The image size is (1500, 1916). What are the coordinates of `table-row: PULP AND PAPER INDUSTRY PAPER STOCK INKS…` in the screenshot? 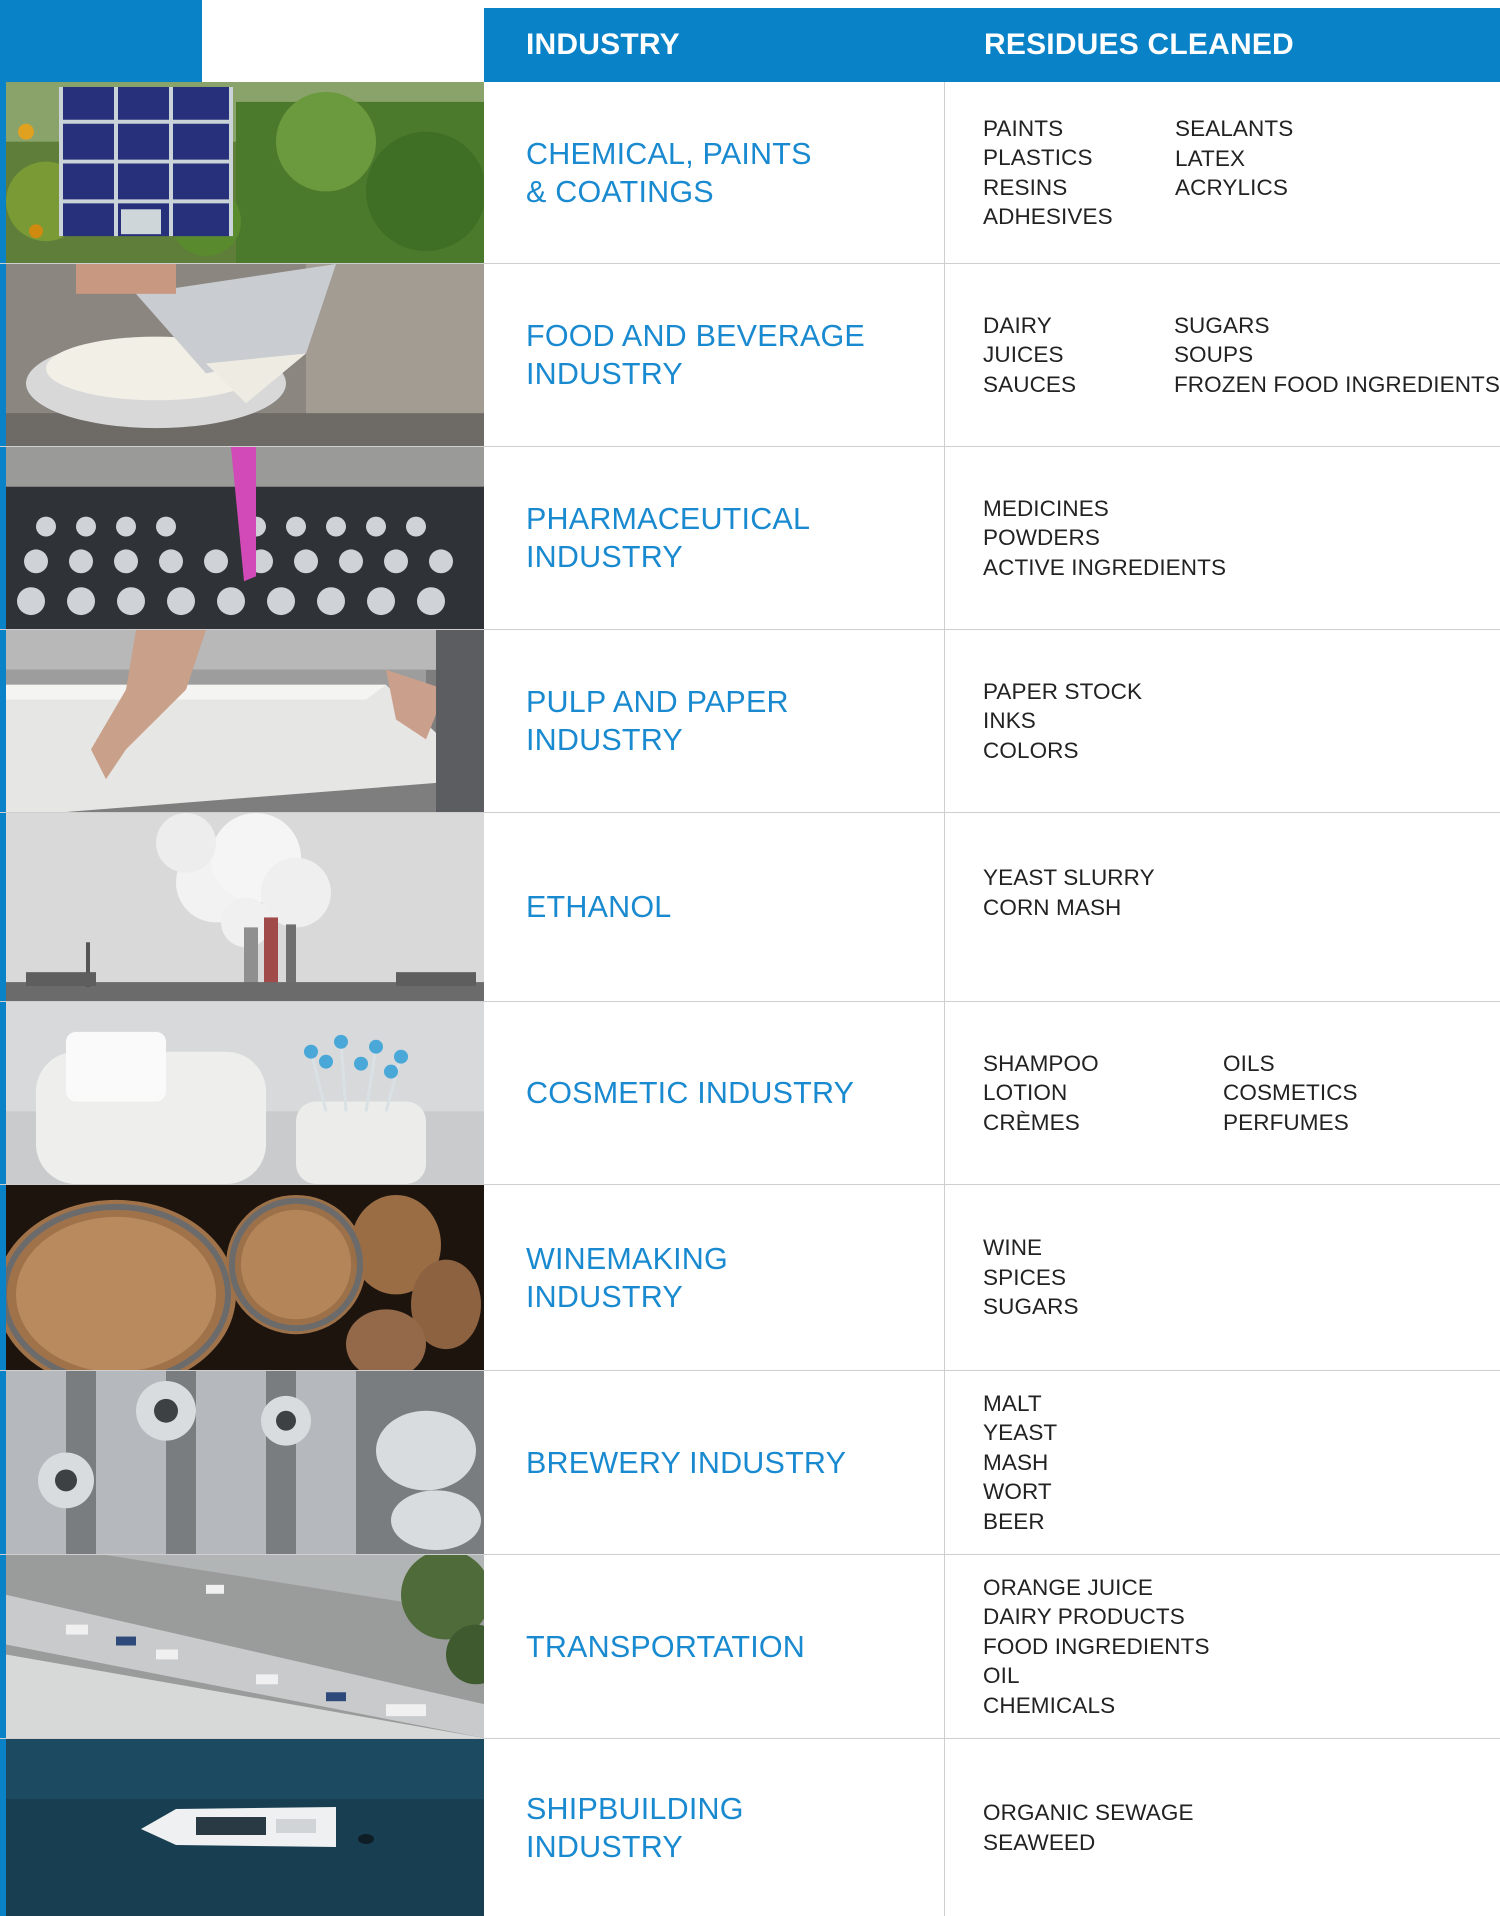 It's located at (750, 721).